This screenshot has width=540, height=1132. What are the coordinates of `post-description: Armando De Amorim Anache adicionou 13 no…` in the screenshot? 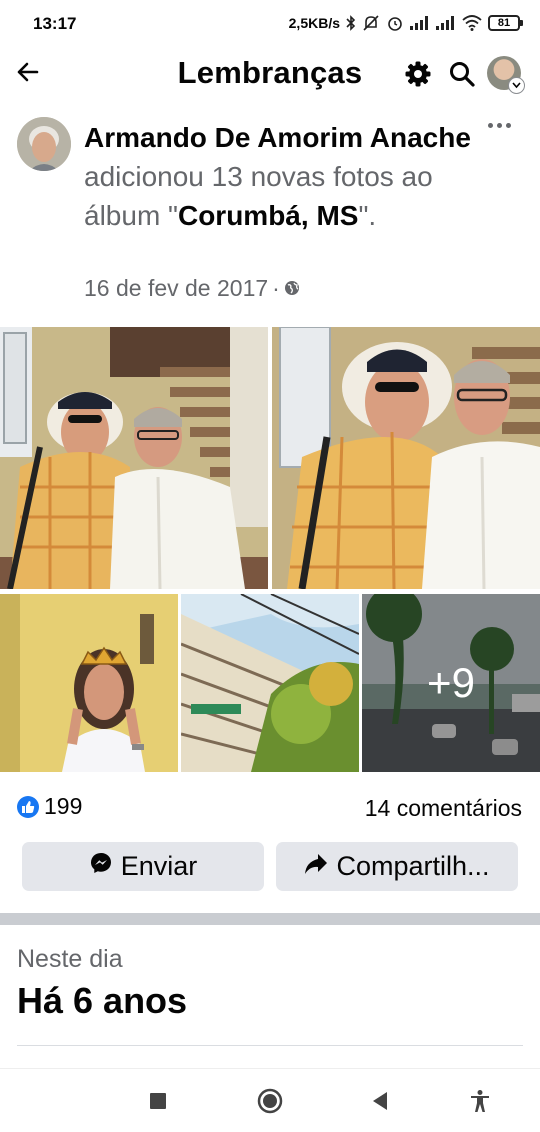 It's located at (289, 176).